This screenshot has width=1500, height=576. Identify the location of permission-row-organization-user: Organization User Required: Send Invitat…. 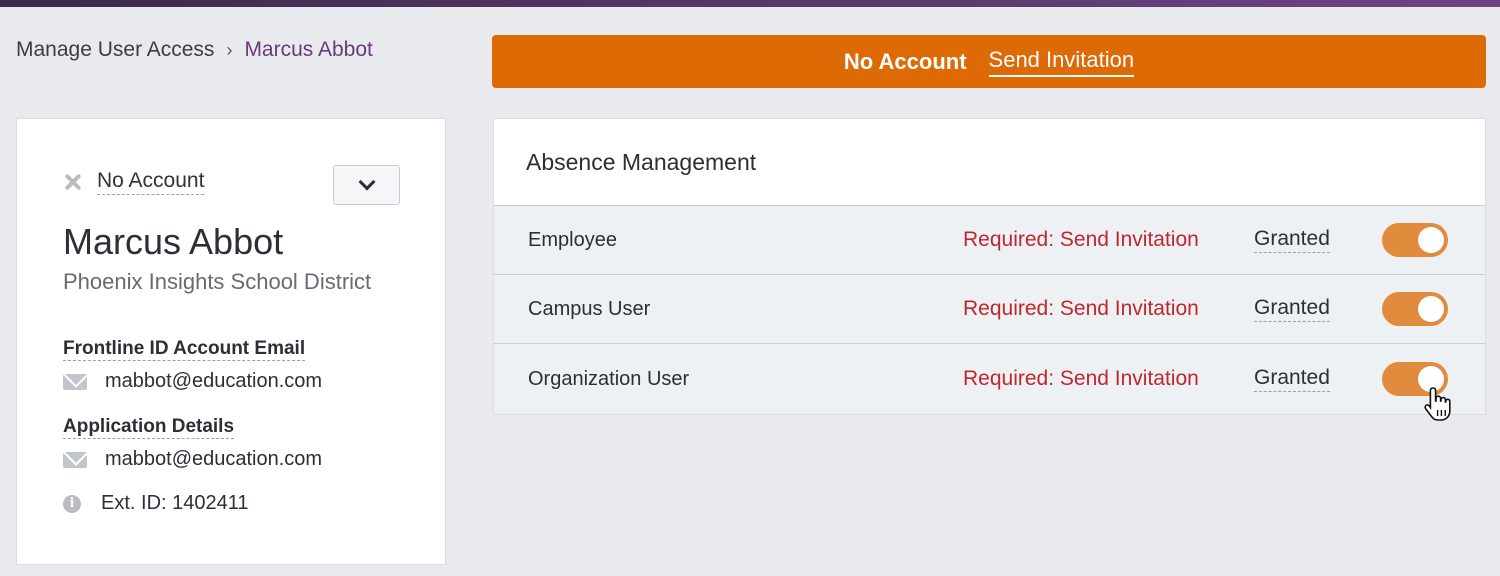
(989, 379).